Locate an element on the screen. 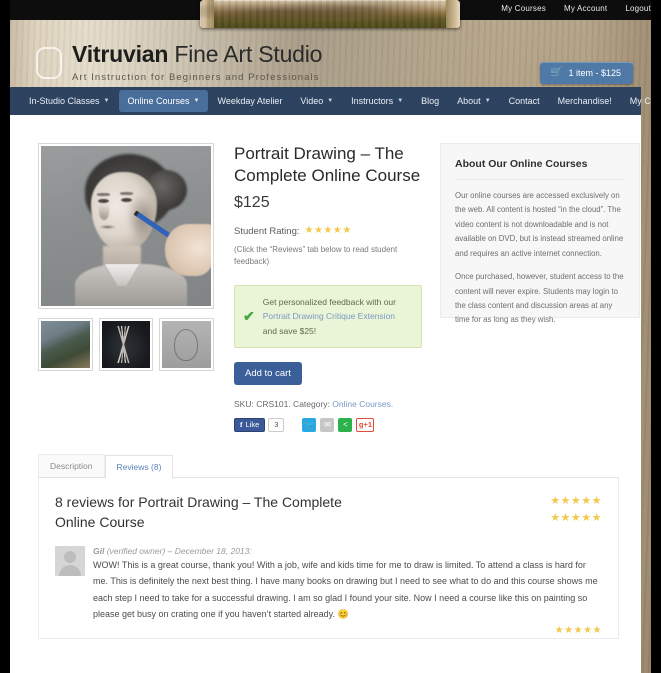  nav-item-label: Contact is located at coordinates (524, 101).